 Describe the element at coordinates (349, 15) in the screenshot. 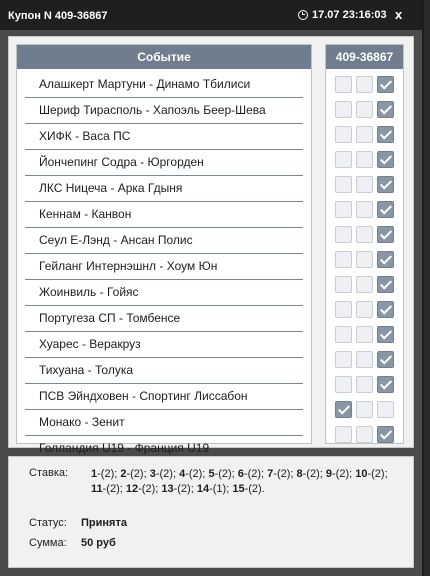

I see `datetime-text: 17.07 23:16:03` at that location.